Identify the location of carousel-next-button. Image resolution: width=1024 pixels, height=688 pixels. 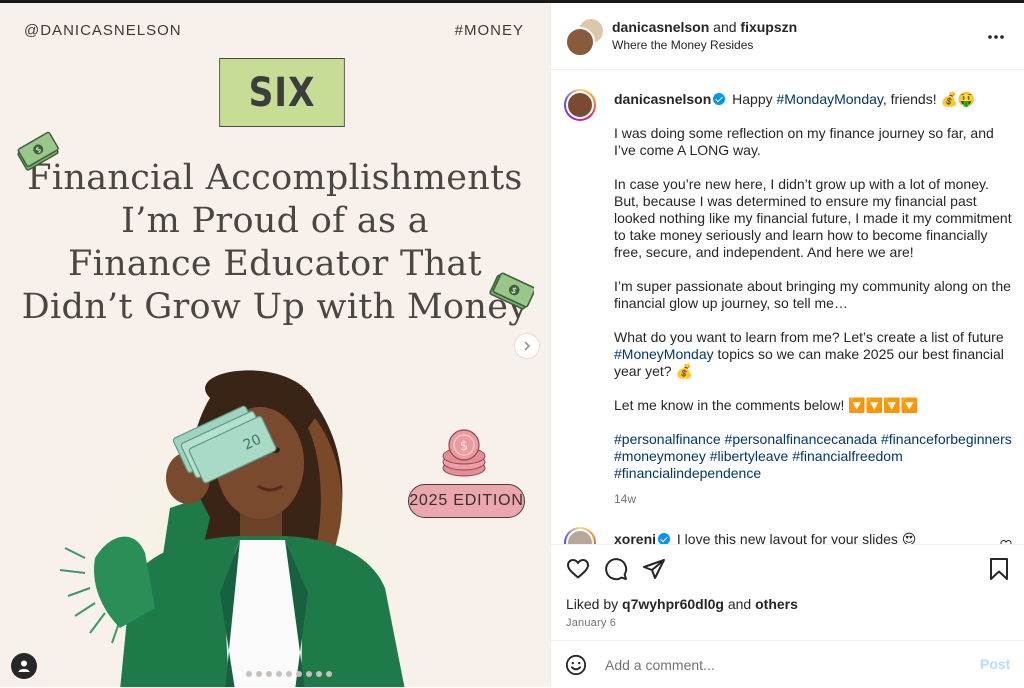
(527, 346).